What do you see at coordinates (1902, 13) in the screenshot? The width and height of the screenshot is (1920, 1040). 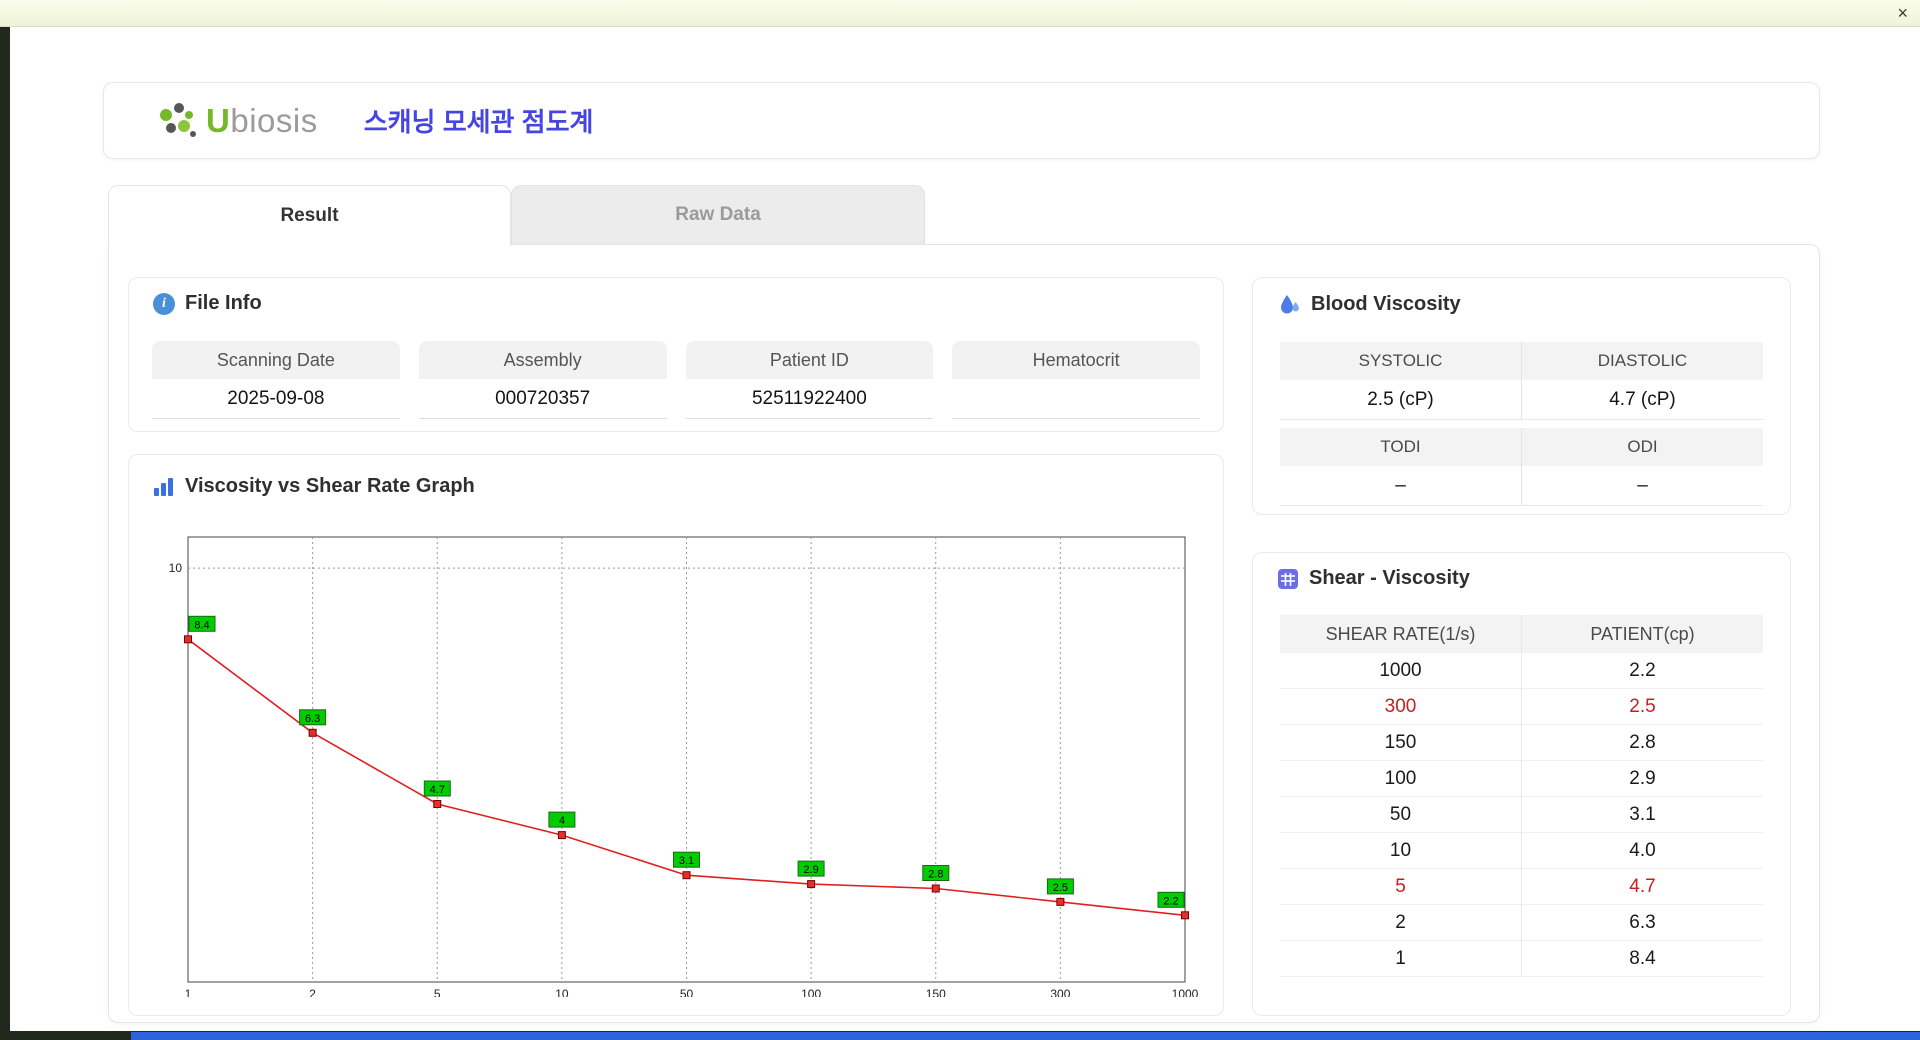 I see `close-icon: ×` at bounding box center [1902, 13].